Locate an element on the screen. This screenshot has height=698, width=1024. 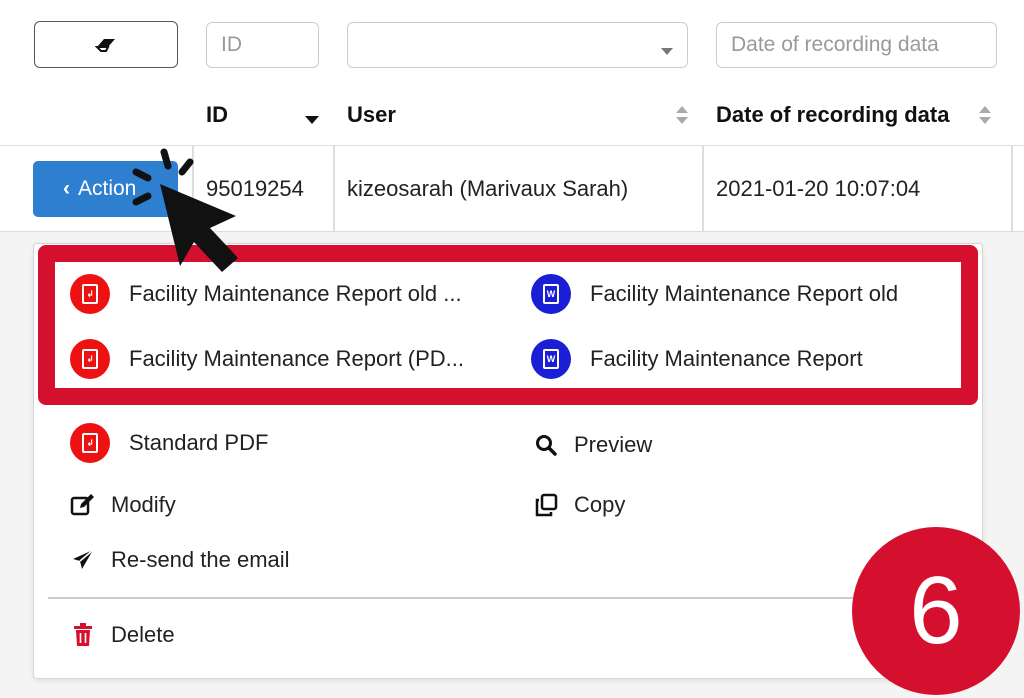
eraser-icon is located at coordinates (105, 45).